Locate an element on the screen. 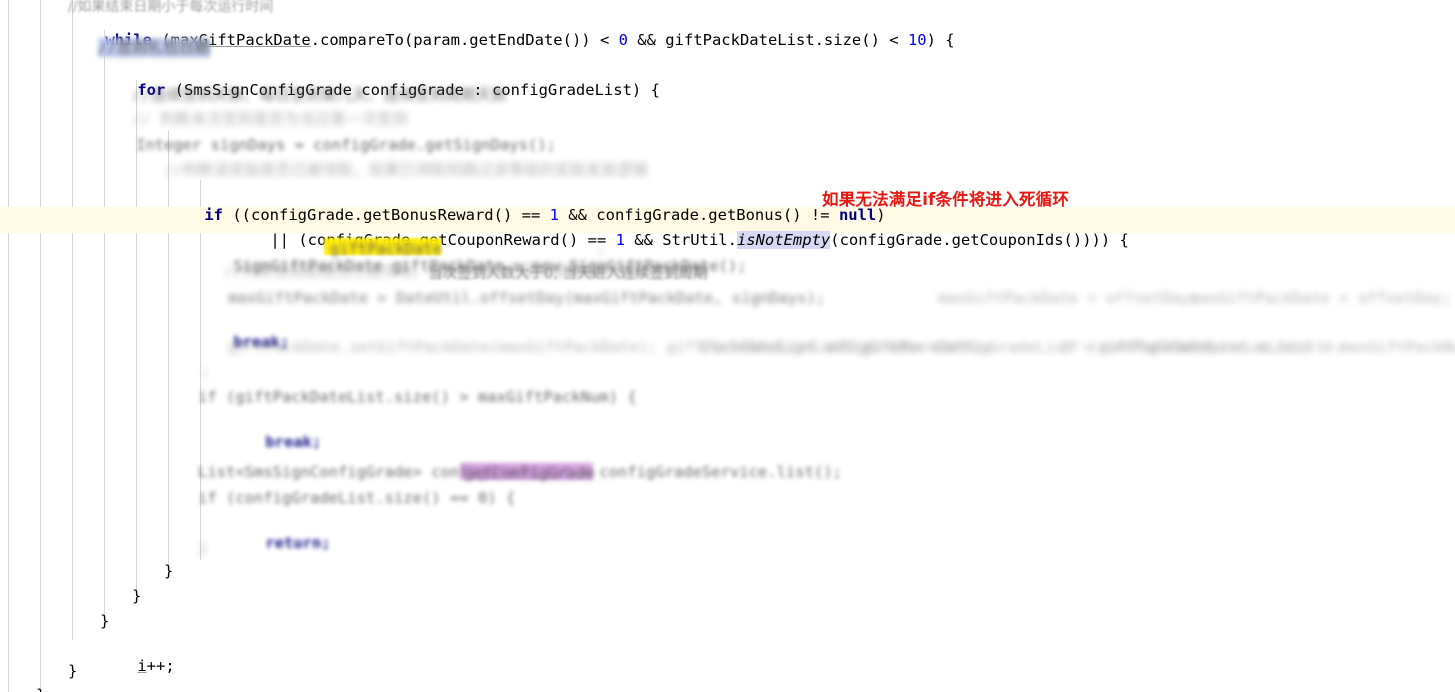 The image size is (1455, 692). redacted-cjk-note: 当次签到人数大于0, 当天进入连续签到周期 is located at coordinates (568, 274).